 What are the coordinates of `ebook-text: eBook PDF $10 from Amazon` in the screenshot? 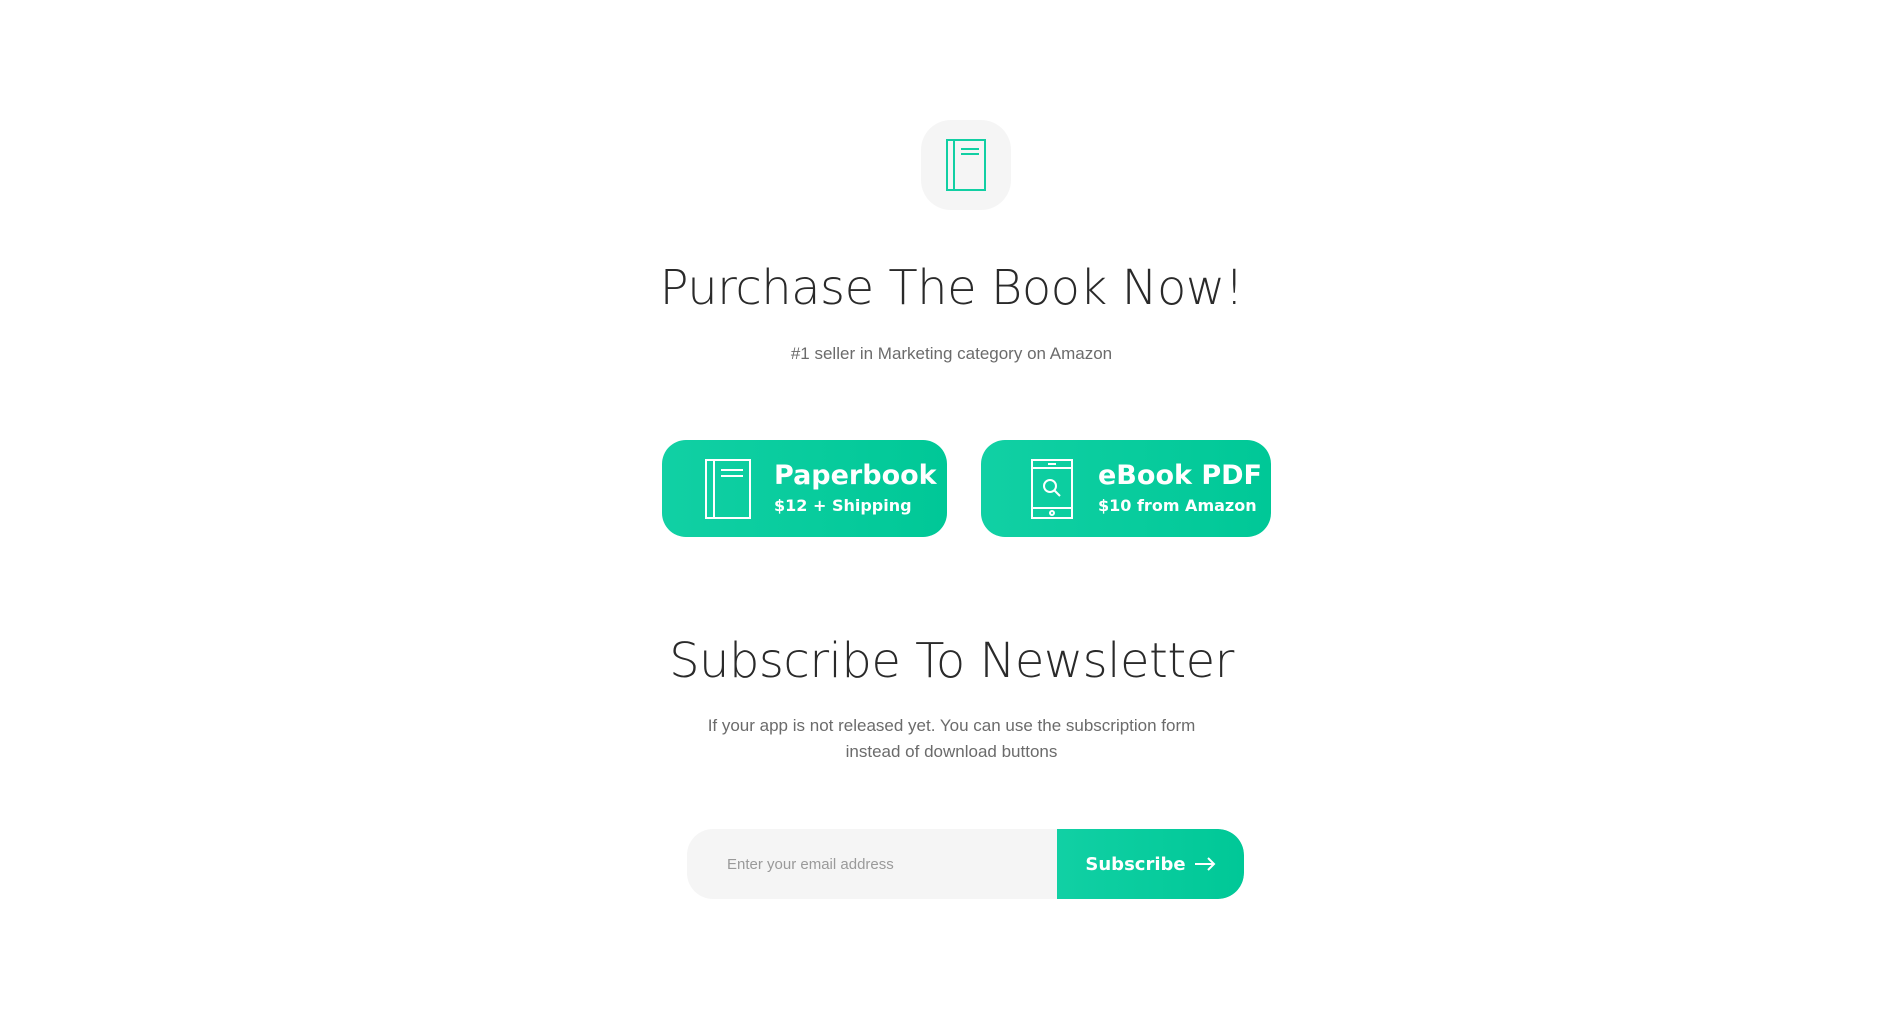 It's located at (1180, 489).